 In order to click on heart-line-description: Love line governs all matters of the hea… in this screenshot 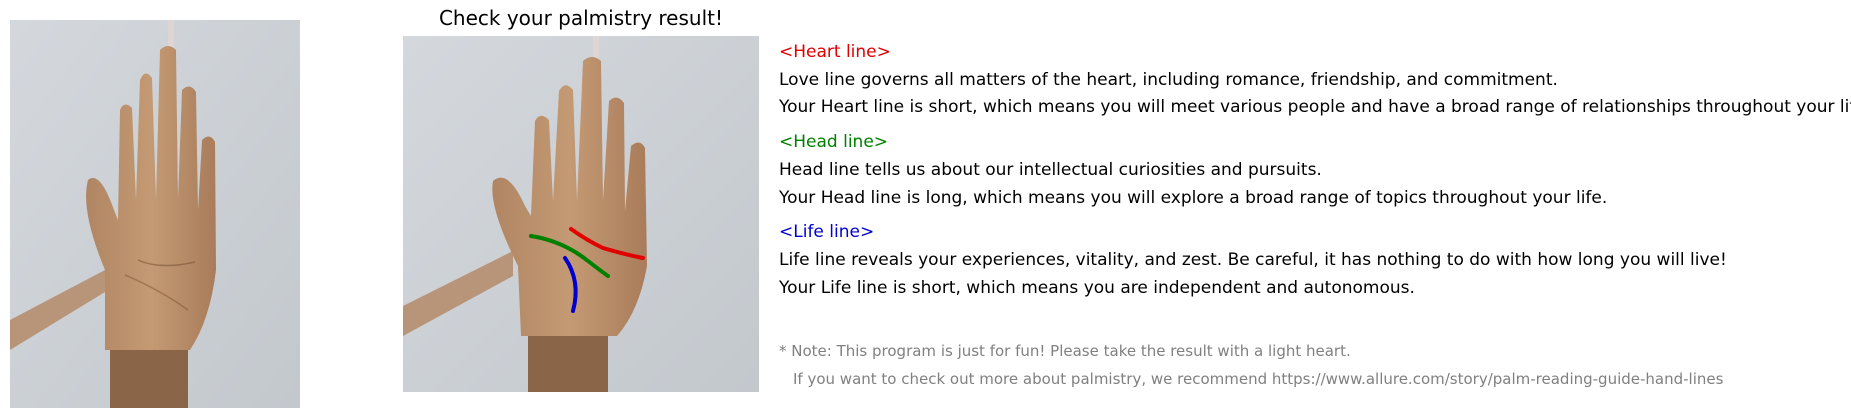, I will do `click(1168, 80)`.